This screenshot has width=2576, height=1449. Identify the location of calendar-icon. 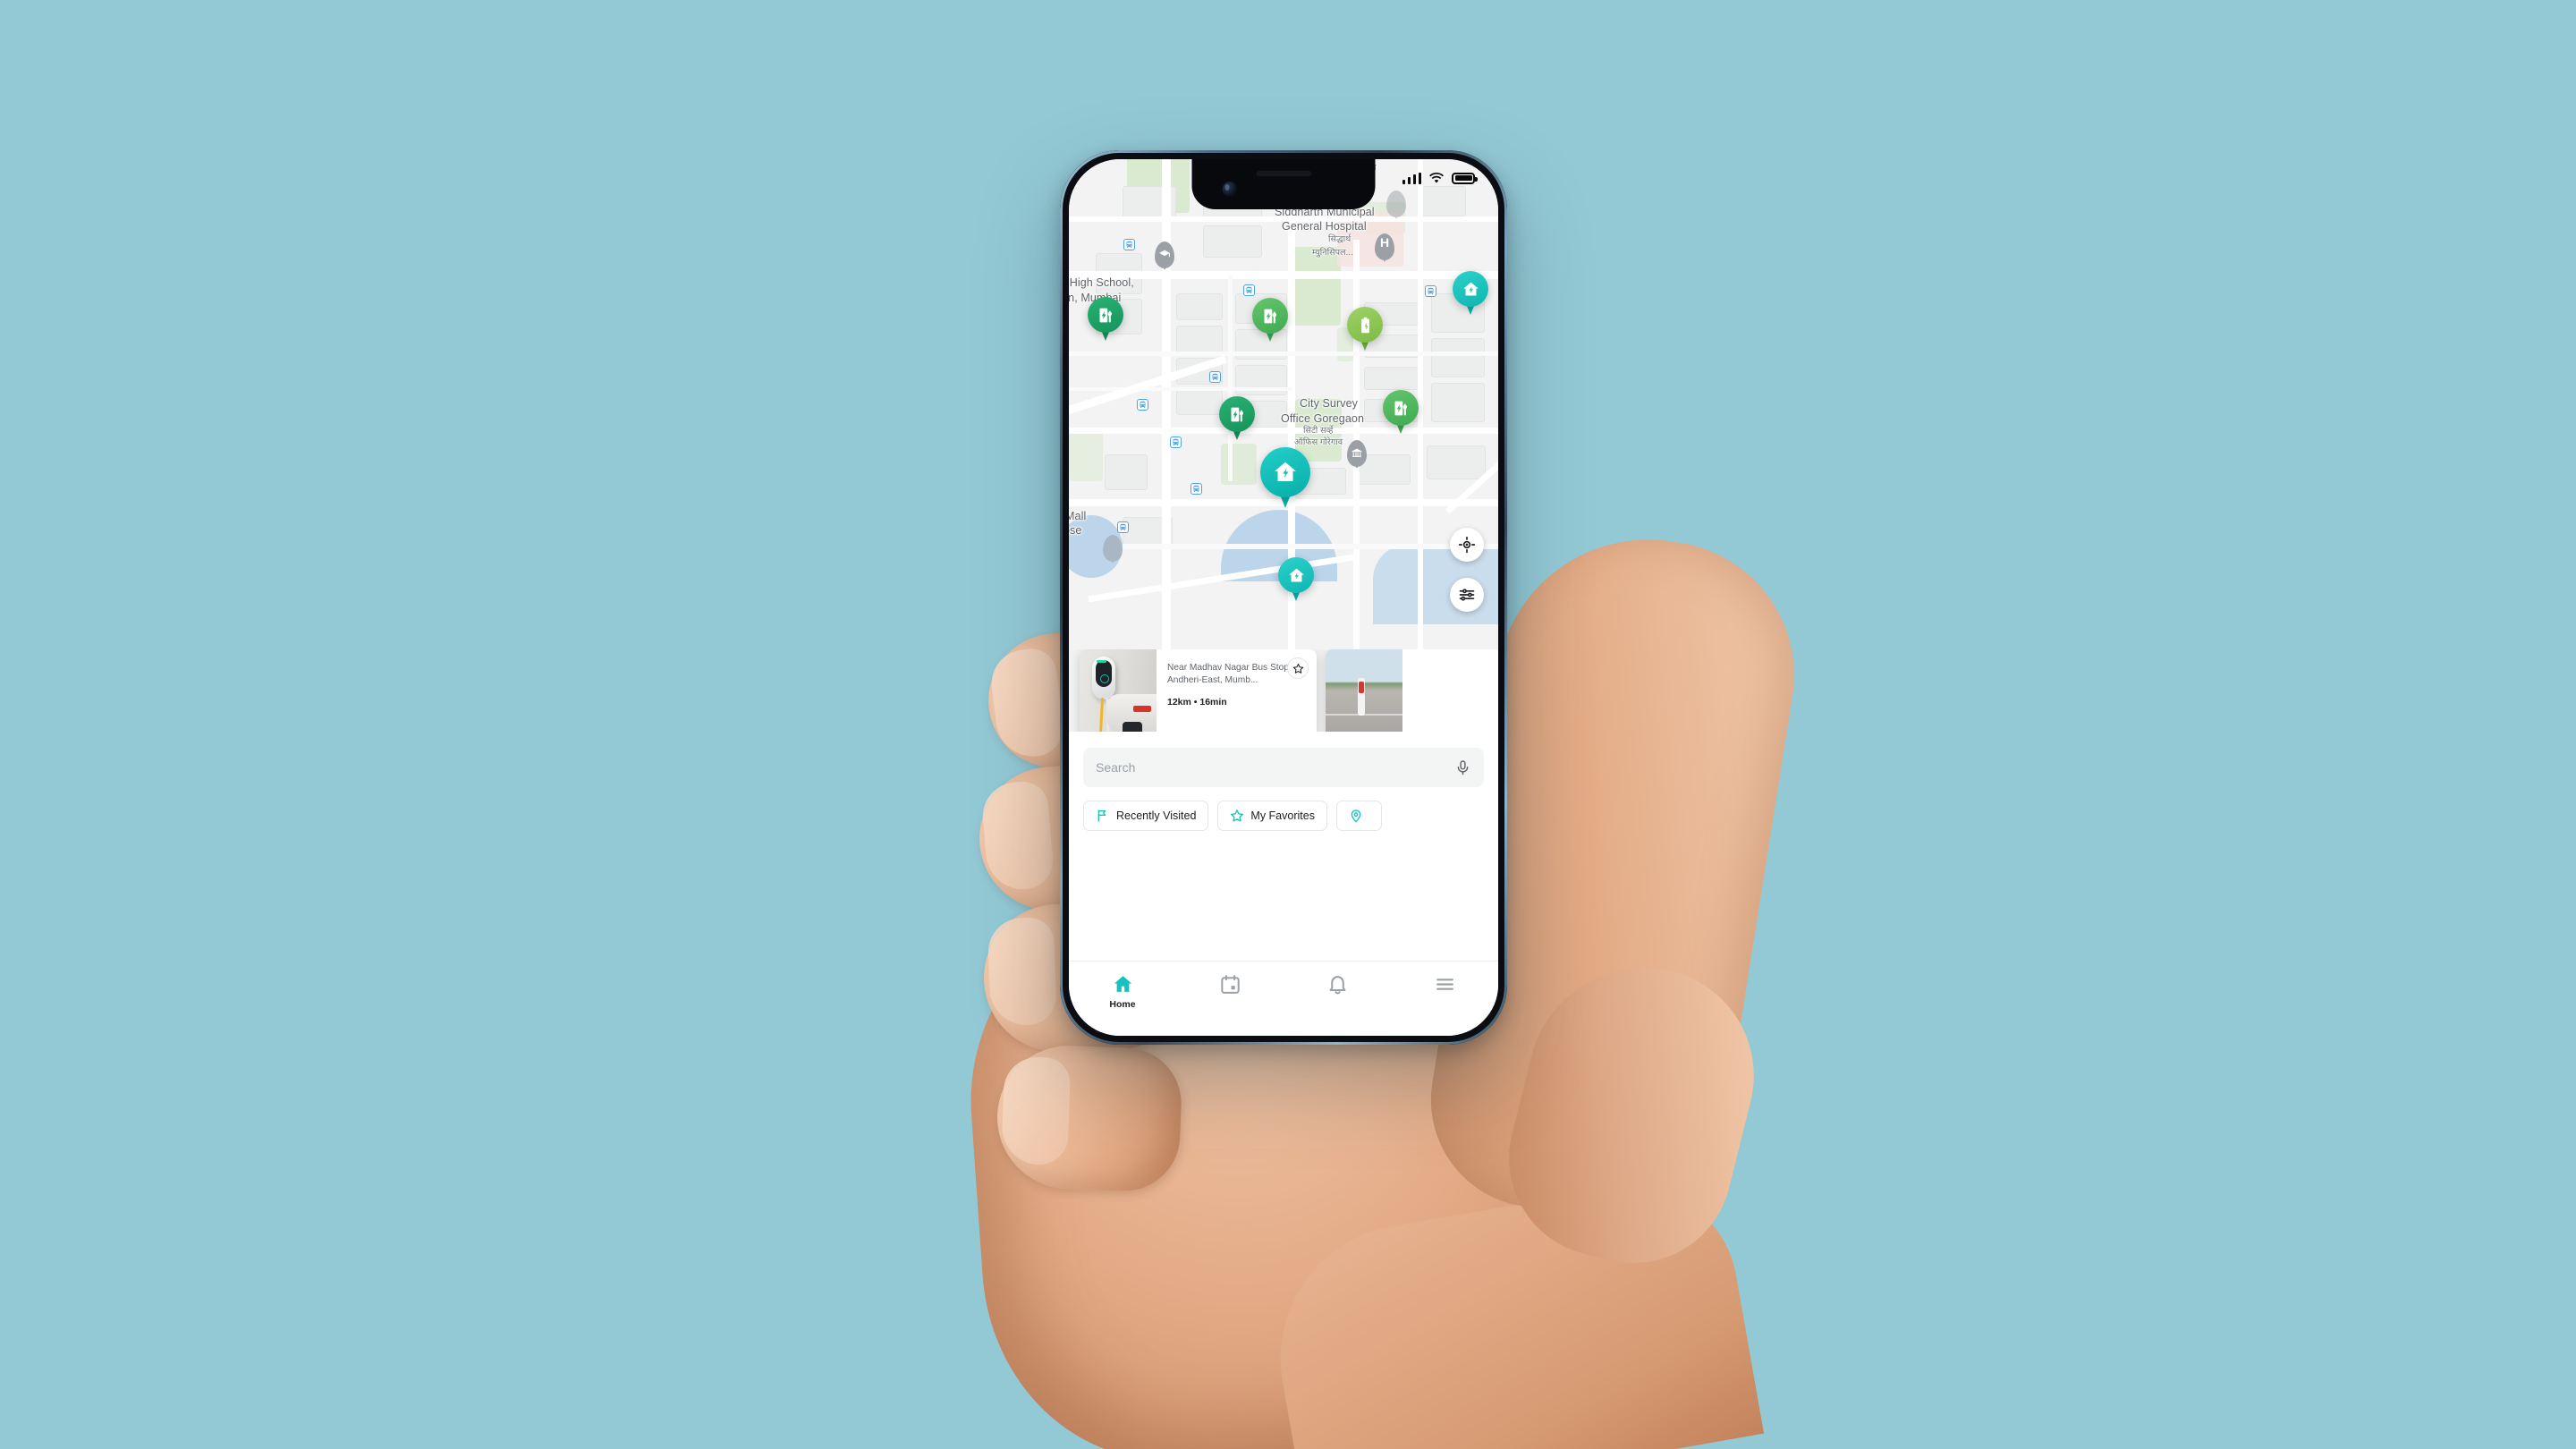
(1230, 984).